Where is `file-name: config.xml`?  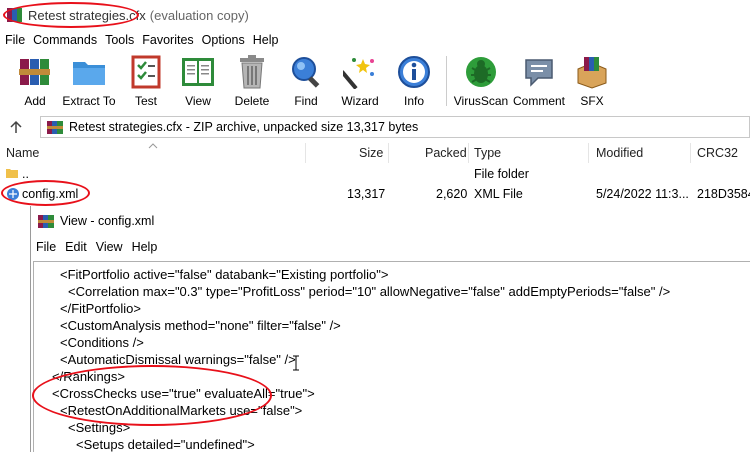
file-name: config.xml is located at coordinates (50, 194).